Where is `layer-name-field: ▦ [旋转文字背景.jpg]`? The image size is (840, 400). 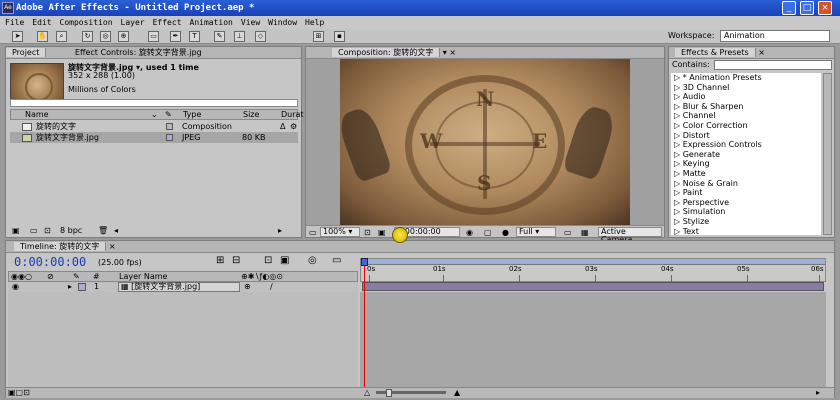 layer-name-field: ▦ [旋转文字背景.jpg] is located at coordinates (179, 287).